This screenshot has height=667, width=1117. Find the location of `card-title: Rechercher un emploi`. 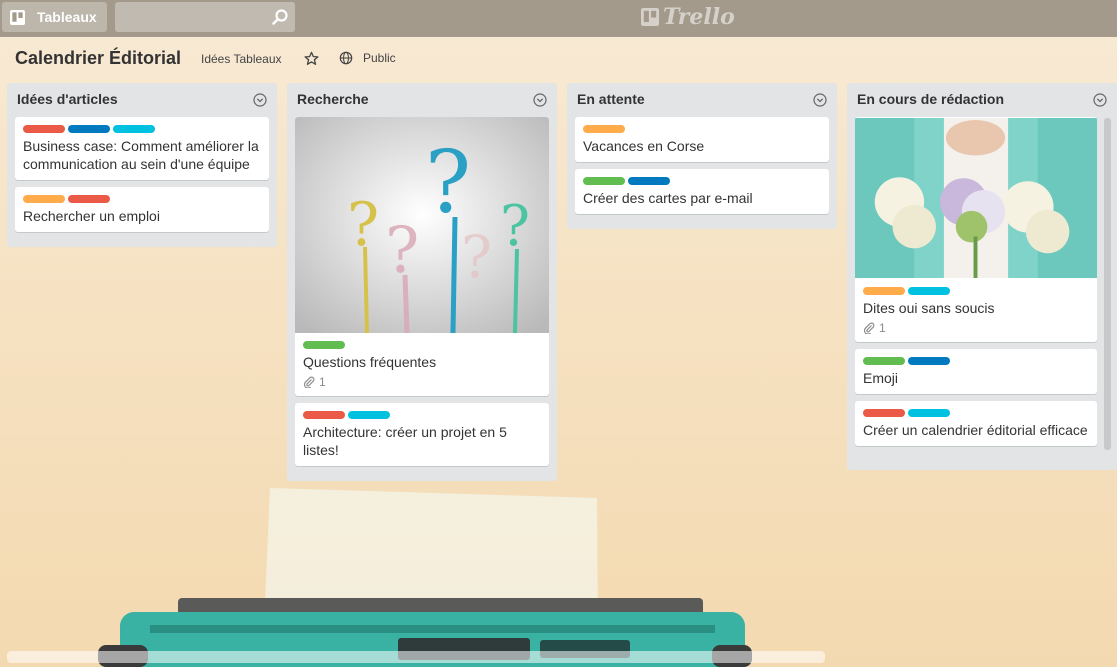

card-title: Rechercher un emploi is located at coordinates (91, 216).